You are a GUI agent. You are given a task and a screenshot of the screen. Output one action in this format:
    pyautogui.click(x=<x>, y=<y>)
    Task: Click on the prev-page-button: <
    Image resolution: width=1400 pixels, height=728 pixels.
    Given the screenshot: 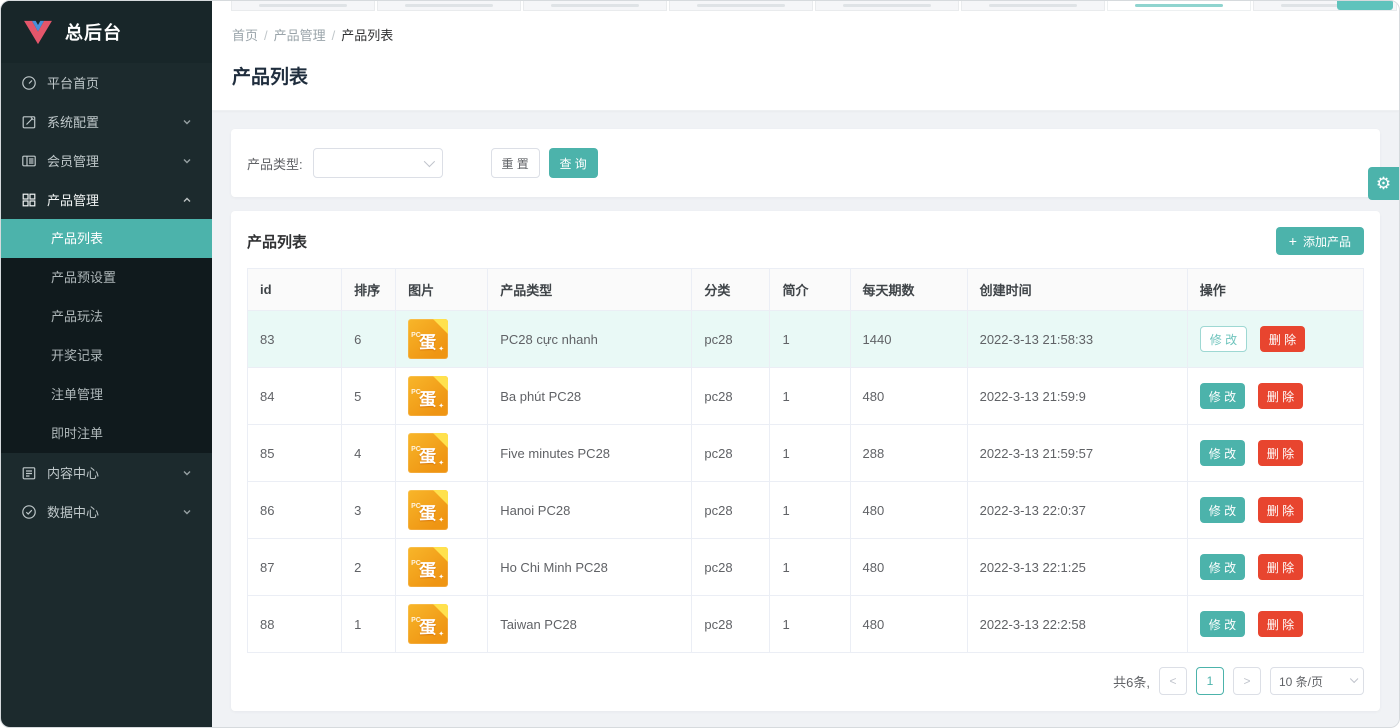 What is the action you would take?
    pyautogui.click(x=1173, y=681)
    